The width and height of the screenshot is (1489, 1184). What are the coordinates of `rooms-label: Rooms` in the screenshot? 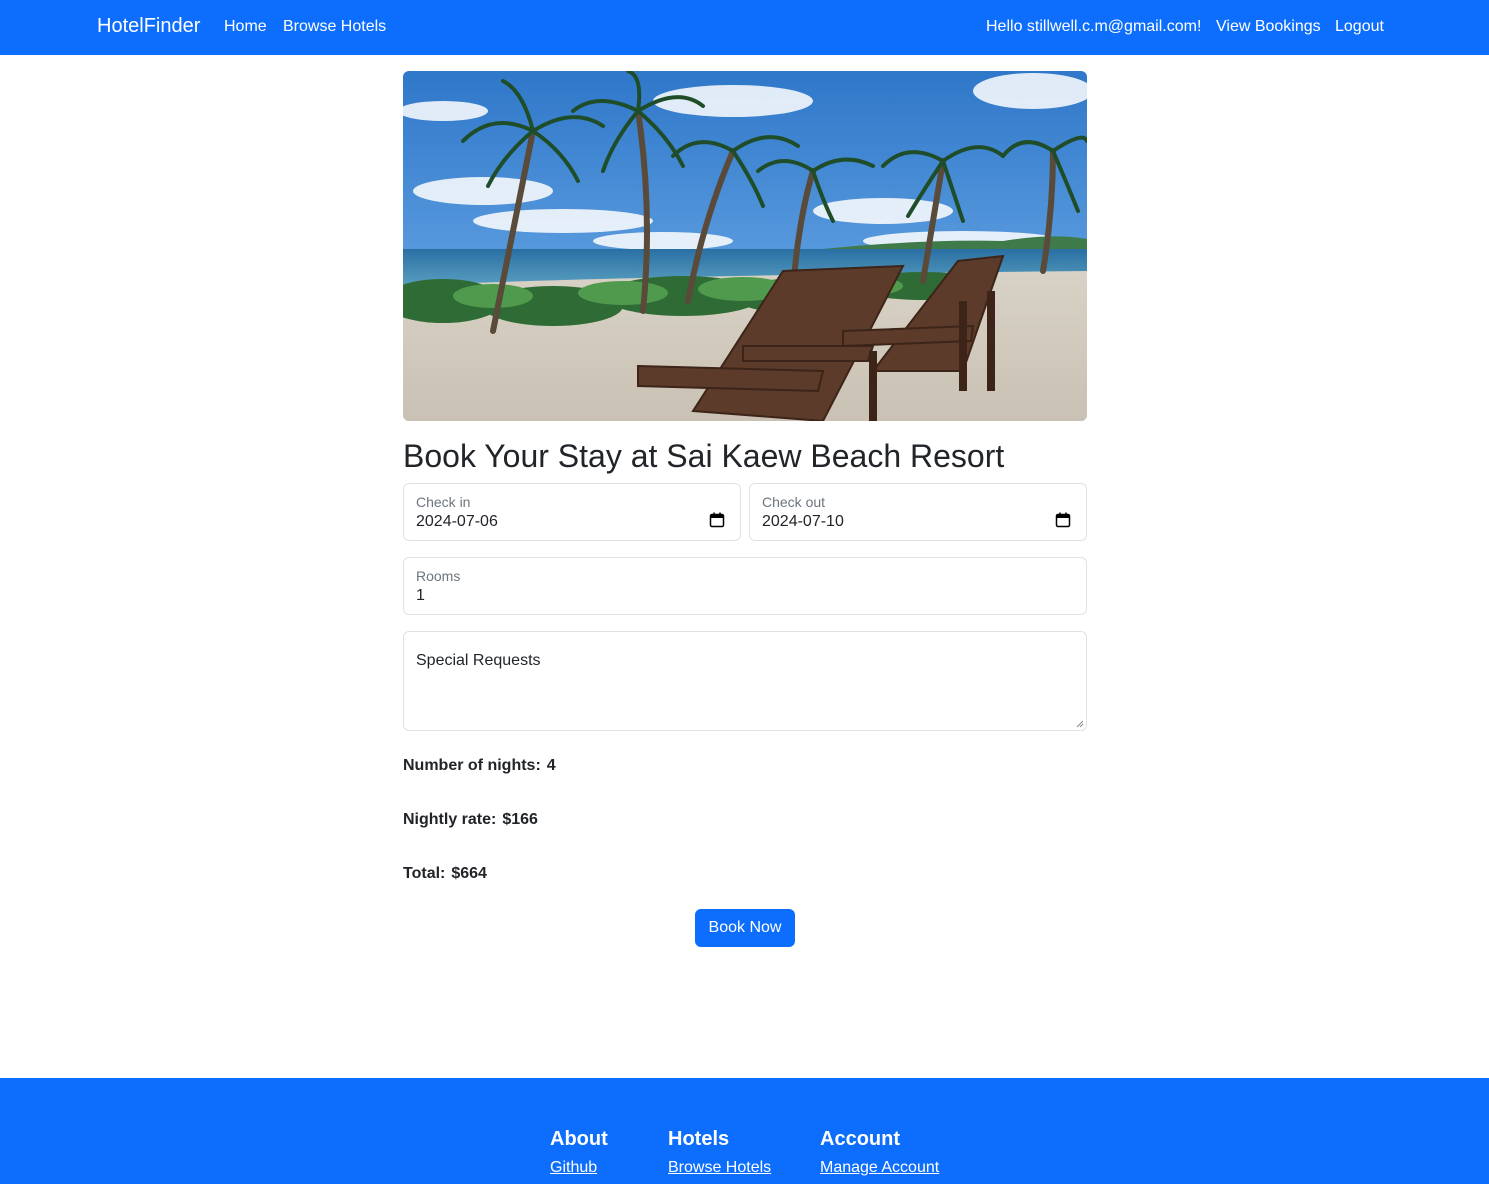 It's located at (438, 576).